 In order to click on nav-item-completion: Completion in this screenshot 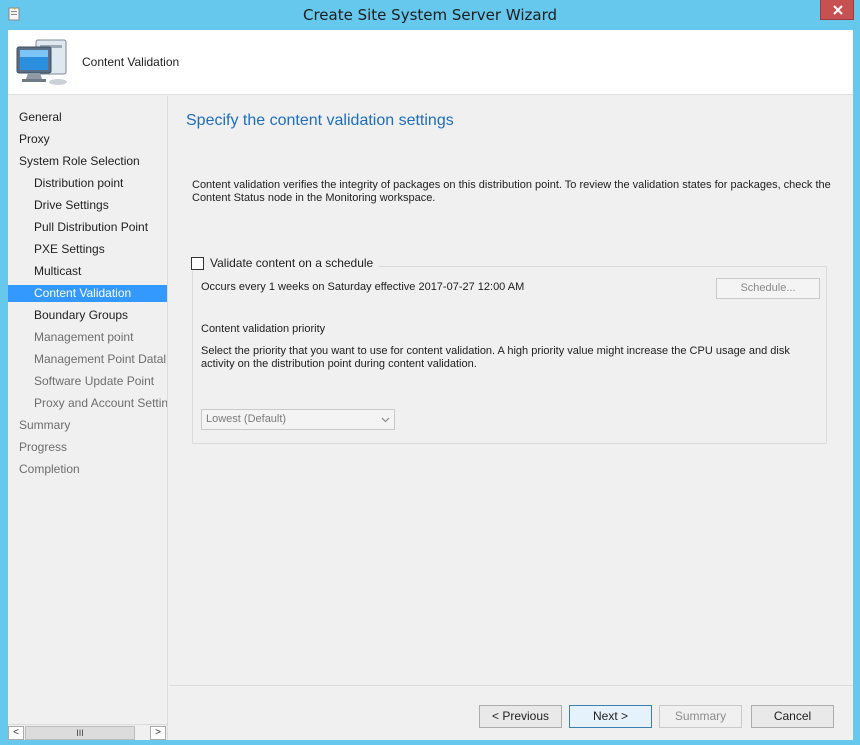, I will do `click(49, 469)`.